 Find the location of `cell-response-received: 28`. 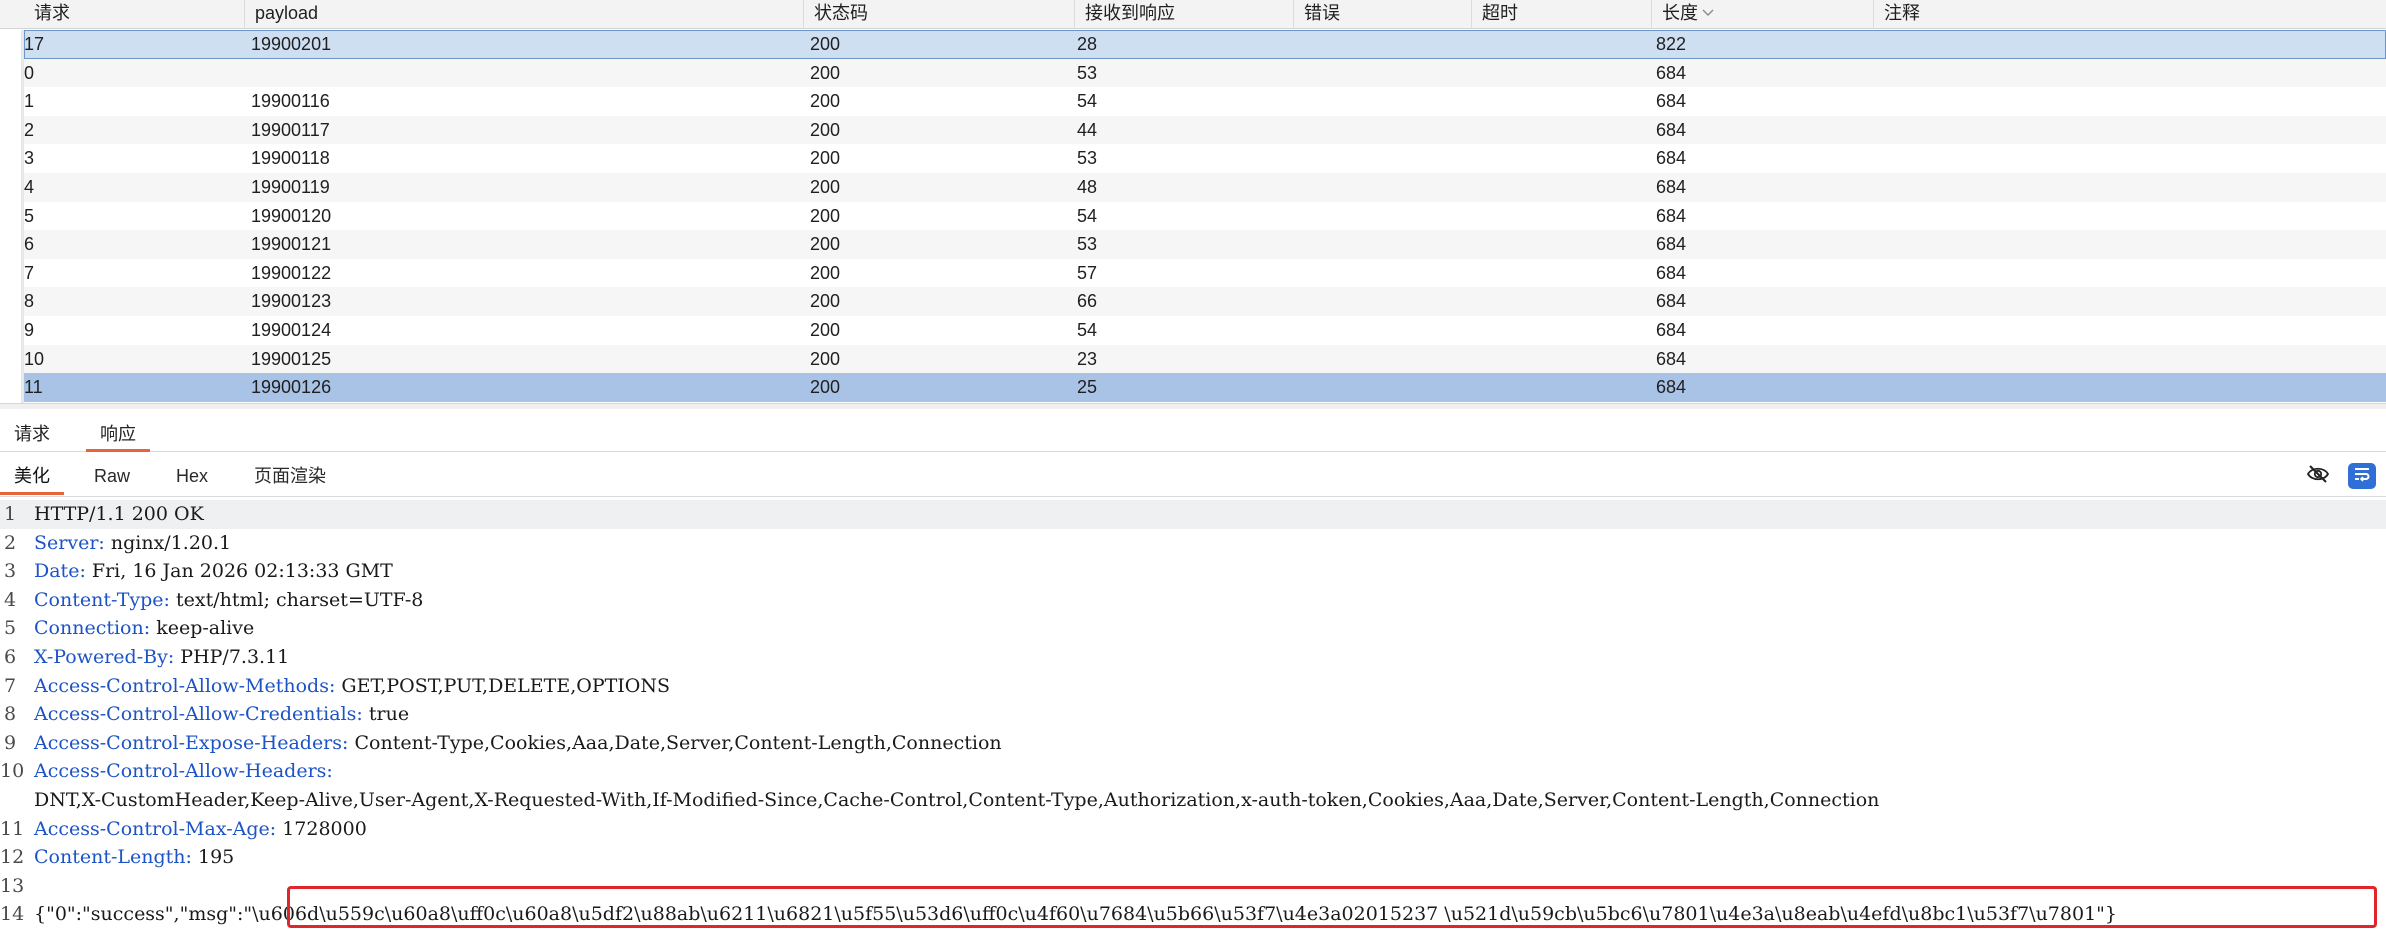

cell-response-received: 28 is located at coordinates (1087, 44).